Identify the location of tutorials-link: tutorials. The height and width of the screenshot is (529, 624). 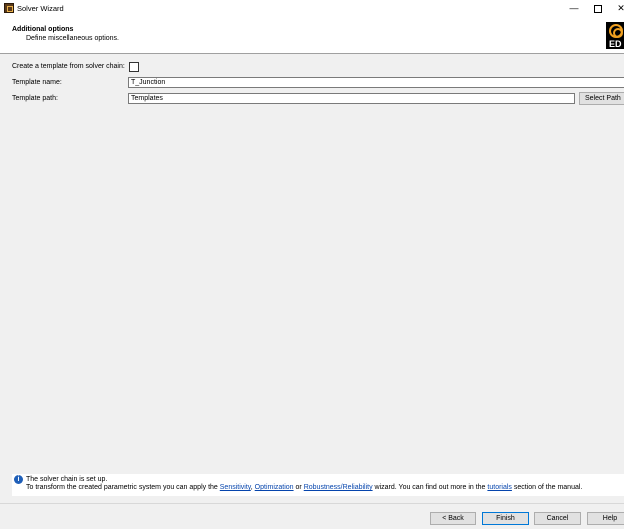
(499, 487).